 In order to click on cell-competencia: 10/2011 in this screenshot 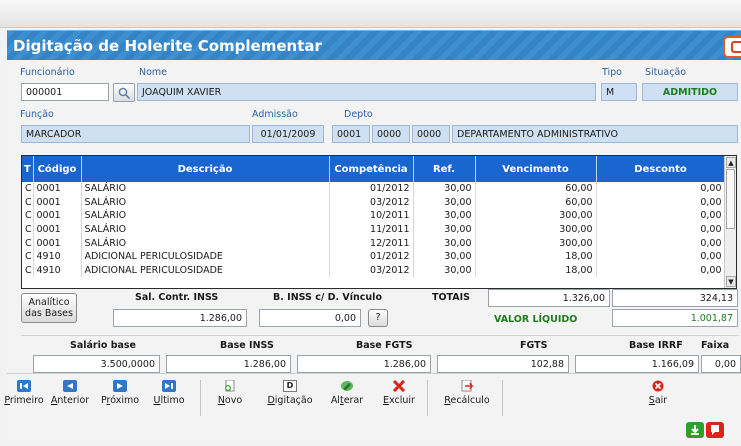, I will do `click(371, 216)`.